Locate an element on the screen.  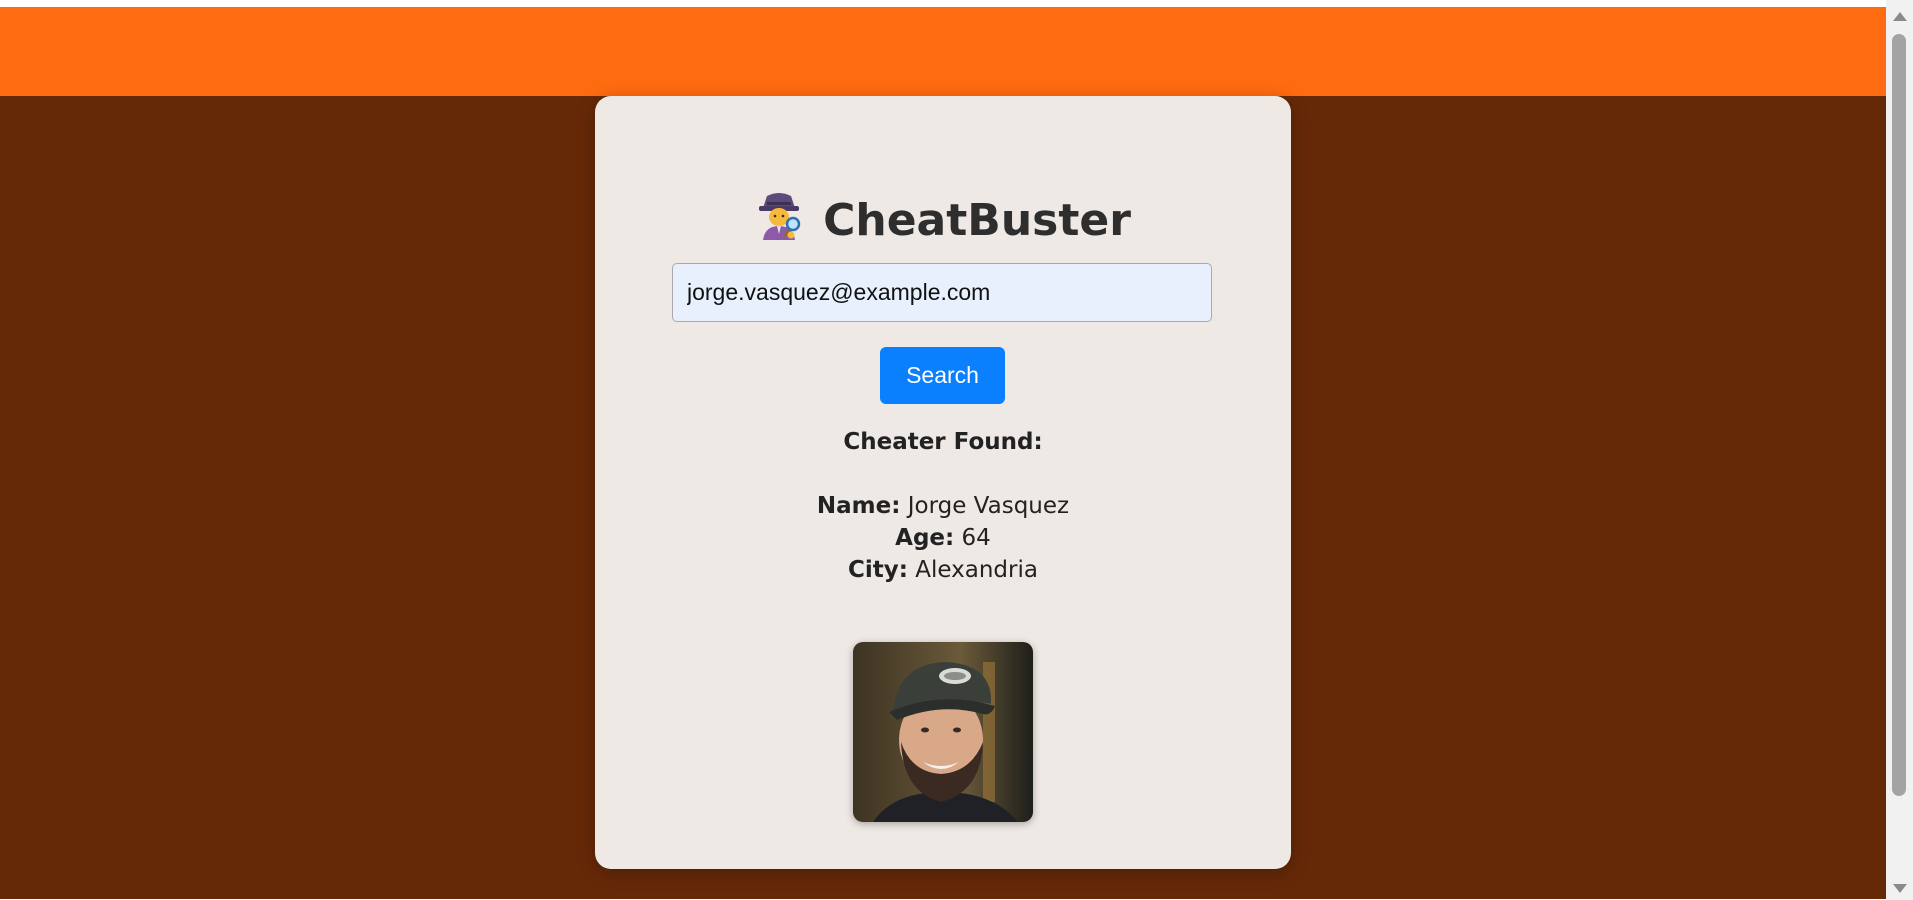
header-bar is located at coordinates (943, 51).